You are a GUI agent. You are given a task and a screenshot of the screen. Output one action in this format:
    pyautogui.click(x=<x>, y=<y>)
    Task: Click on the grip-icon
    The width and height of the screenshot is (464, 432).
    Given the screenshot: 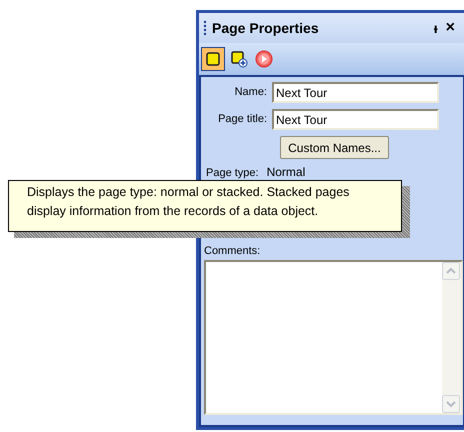 What is the action you would take?
    pyautogui.click(x=205, y=28)
    